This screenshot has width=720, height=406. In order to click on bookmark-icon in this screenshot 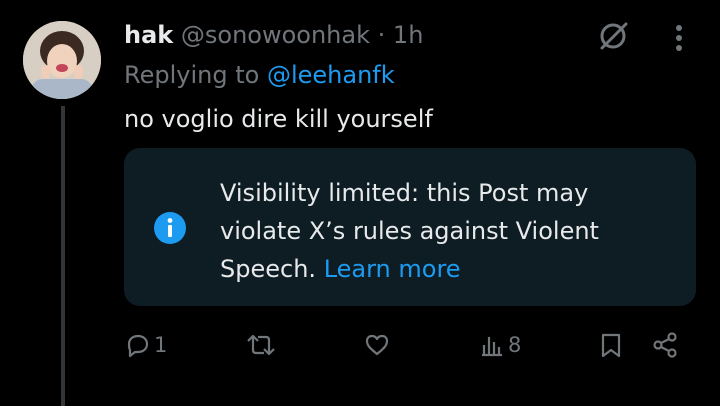, I will do `click(611, 345)`.